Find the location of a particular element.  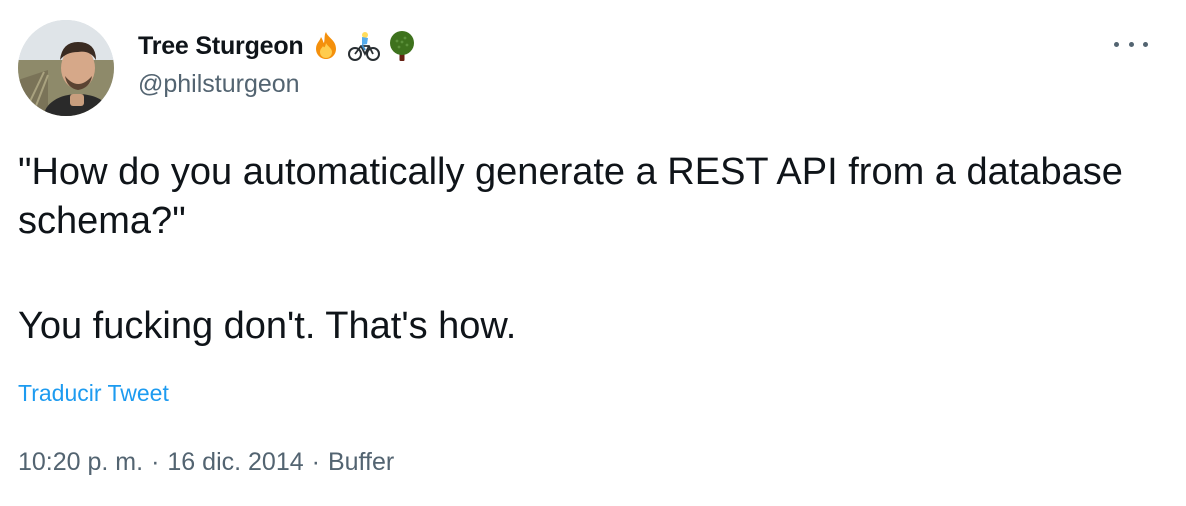

fire-icon is located at coordinates (326, 46).